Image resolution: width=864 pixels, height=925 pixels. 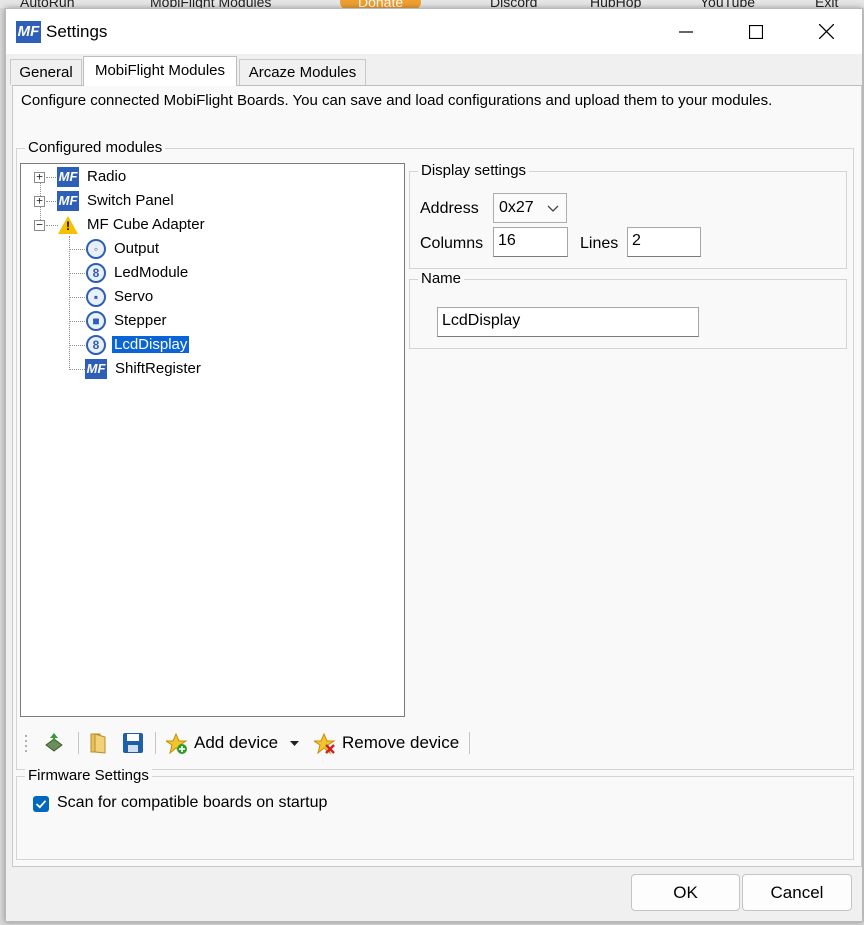 I want to click on tab-arcaze-modules: Arcaze Modules, so click(x=302, y=72).